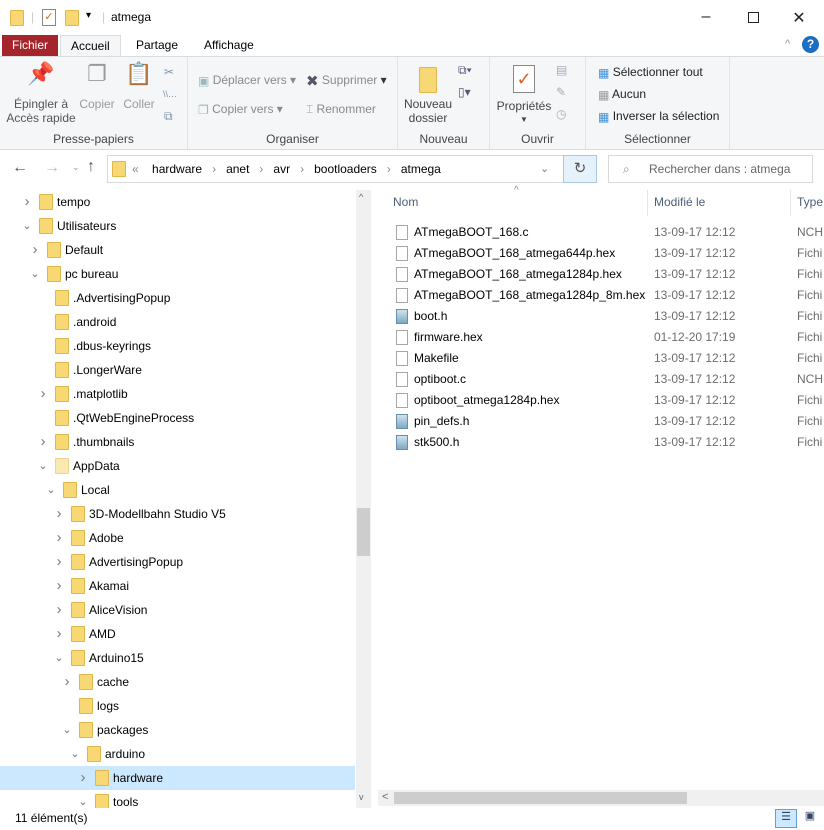 The image size is (824, 830). I want to click on tree-item: › 3D-Modellbahn Studio V5, so click(177, 514).